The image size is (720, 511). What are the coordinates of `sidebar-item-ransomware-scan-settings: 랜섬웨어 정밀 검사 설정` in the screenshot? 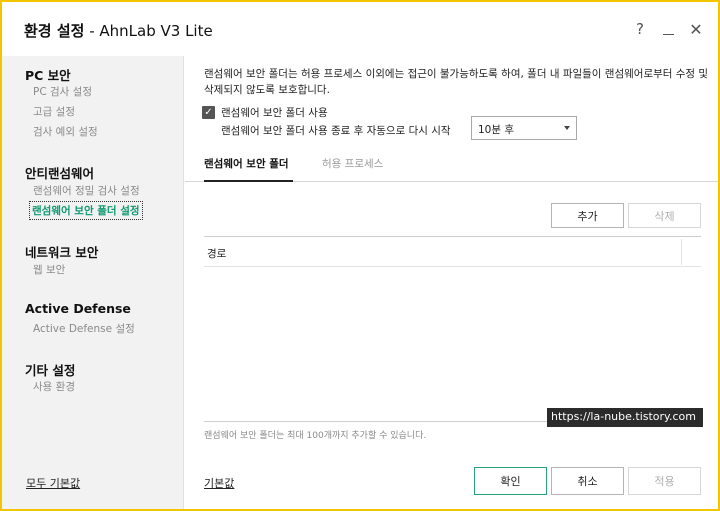 It's located at (86, 190).